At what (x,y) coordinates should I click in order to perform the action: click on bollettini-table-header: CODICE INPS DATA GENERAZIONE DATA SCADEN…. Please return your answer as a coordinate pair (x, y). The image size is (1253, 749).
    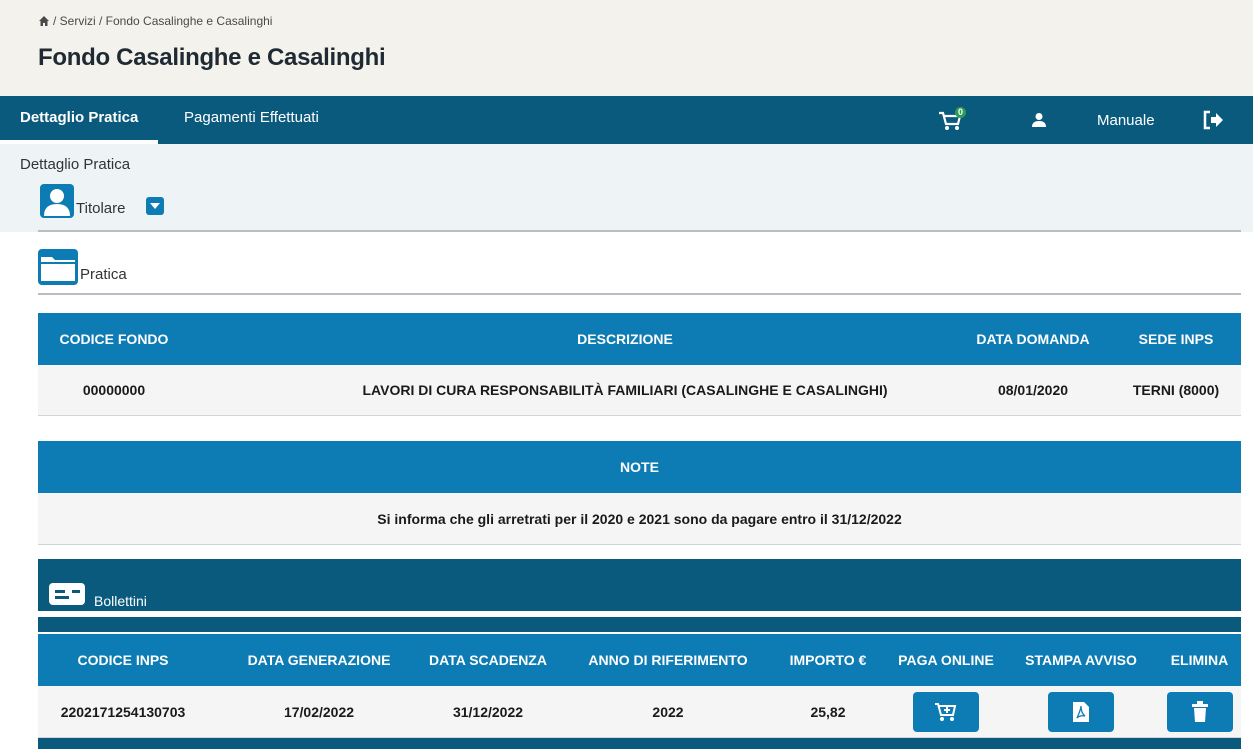
    Looking at the image, I should click on (639, 660).